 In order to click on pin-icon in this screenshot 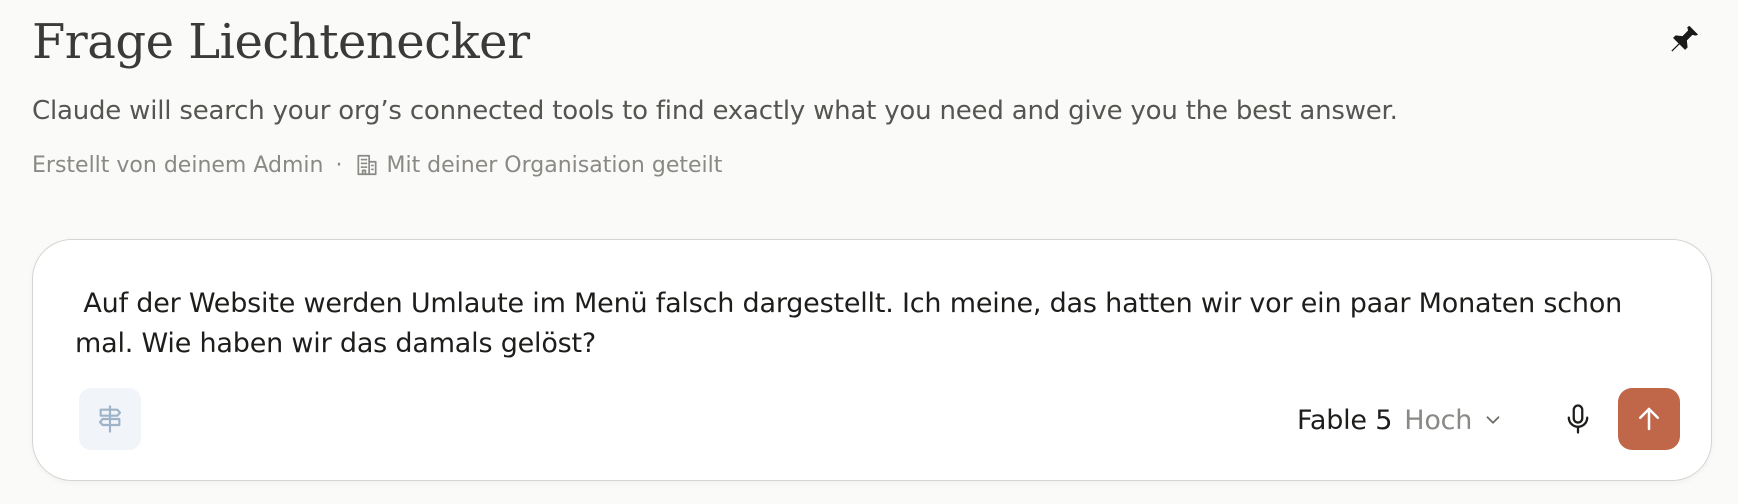, I will do `click(1684, 40)`.